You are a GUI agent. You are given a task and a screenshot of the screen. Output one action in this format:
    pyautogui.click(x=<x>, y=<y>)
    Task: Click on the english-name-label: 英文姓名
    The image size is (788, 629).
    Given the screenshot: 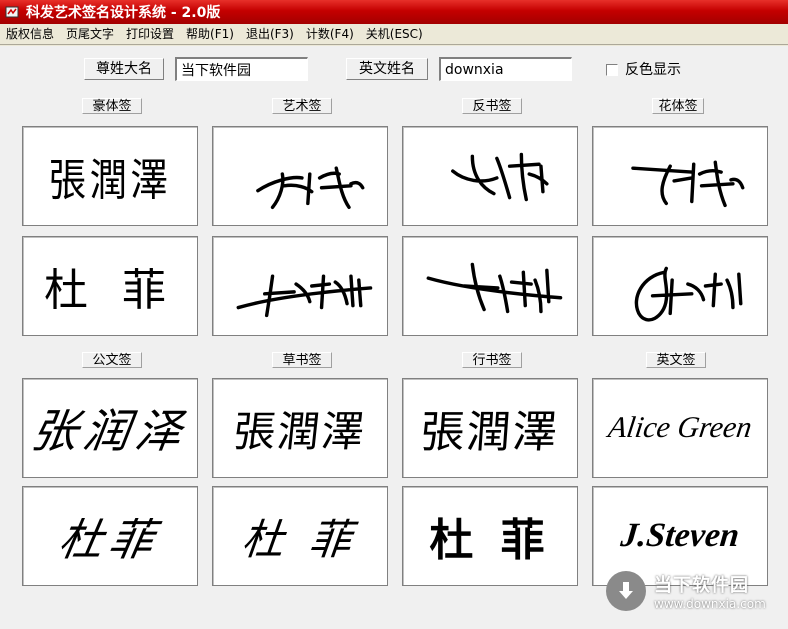 What is the action you would take?
    pyautogui.click(x=387, y=69)
    